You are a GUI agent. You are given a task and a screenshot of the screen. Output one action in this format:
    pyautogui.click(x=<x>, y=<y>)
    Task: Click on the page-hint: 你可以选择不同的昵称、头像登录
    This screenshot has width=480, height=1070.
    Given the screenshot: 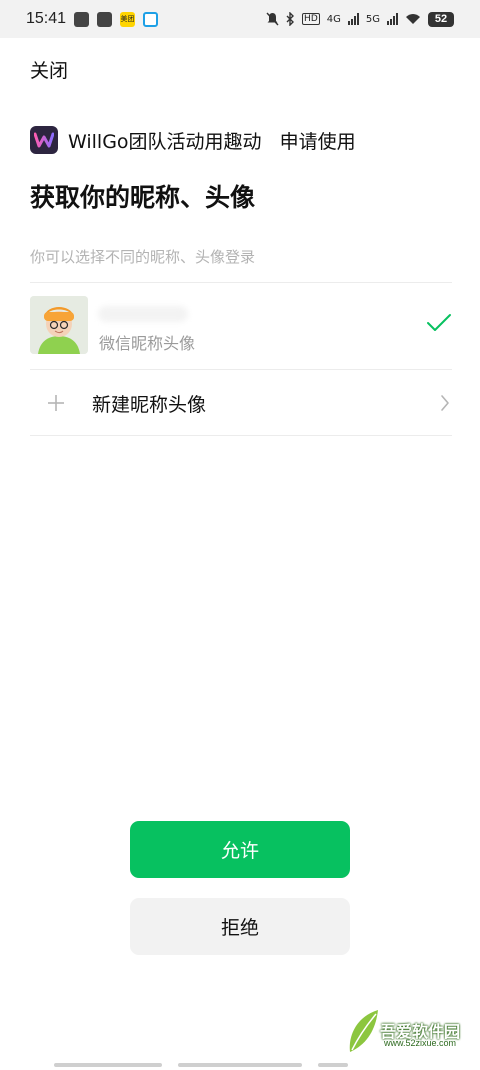 What is the action you would take?
    pyautogui.click(x=143, y=257)
    